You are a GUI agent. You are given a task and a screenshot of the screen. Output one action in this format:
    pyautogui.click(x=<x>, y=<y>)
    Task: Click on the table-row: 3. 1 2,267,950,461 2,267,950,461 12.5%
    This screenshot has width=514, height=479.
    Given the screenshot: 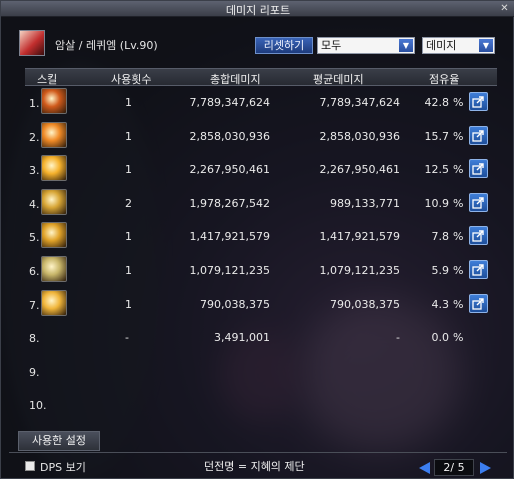 What is the action you would take?
    pyautogui.click(x=261, y=170)
    